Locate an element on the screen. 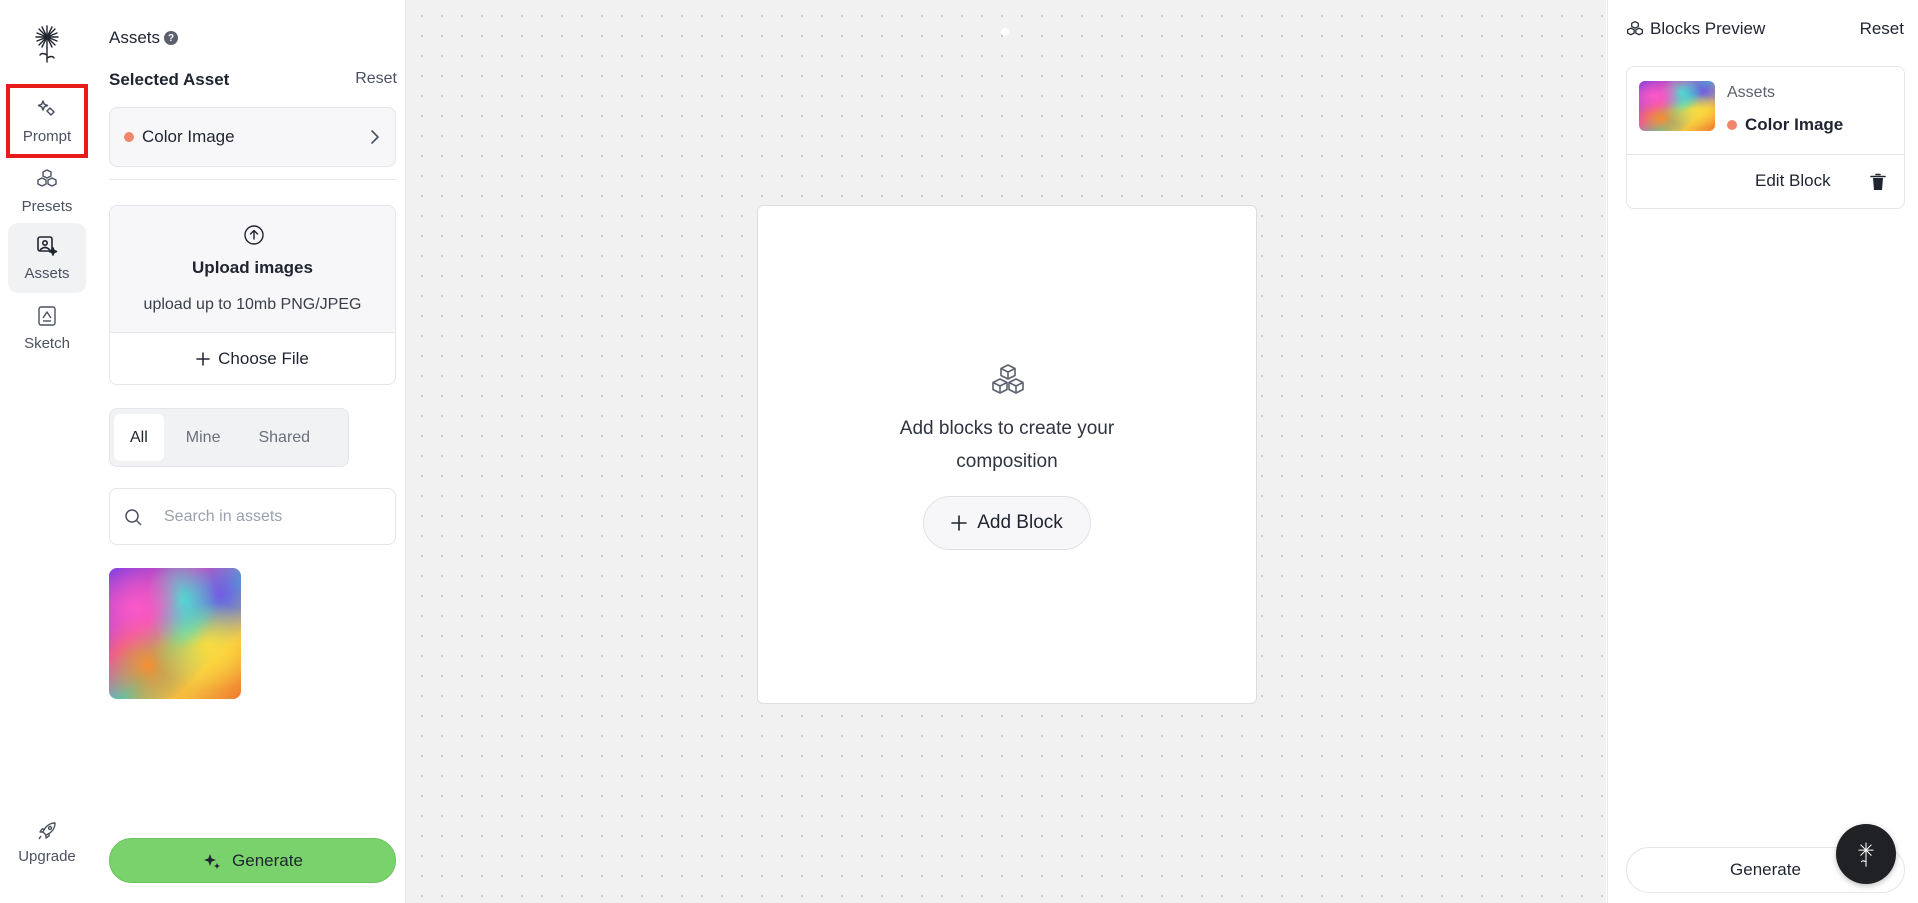 This screenshot has width=1918, height=903. choose-file-button: Choose File is located at coordinates (252, 358).